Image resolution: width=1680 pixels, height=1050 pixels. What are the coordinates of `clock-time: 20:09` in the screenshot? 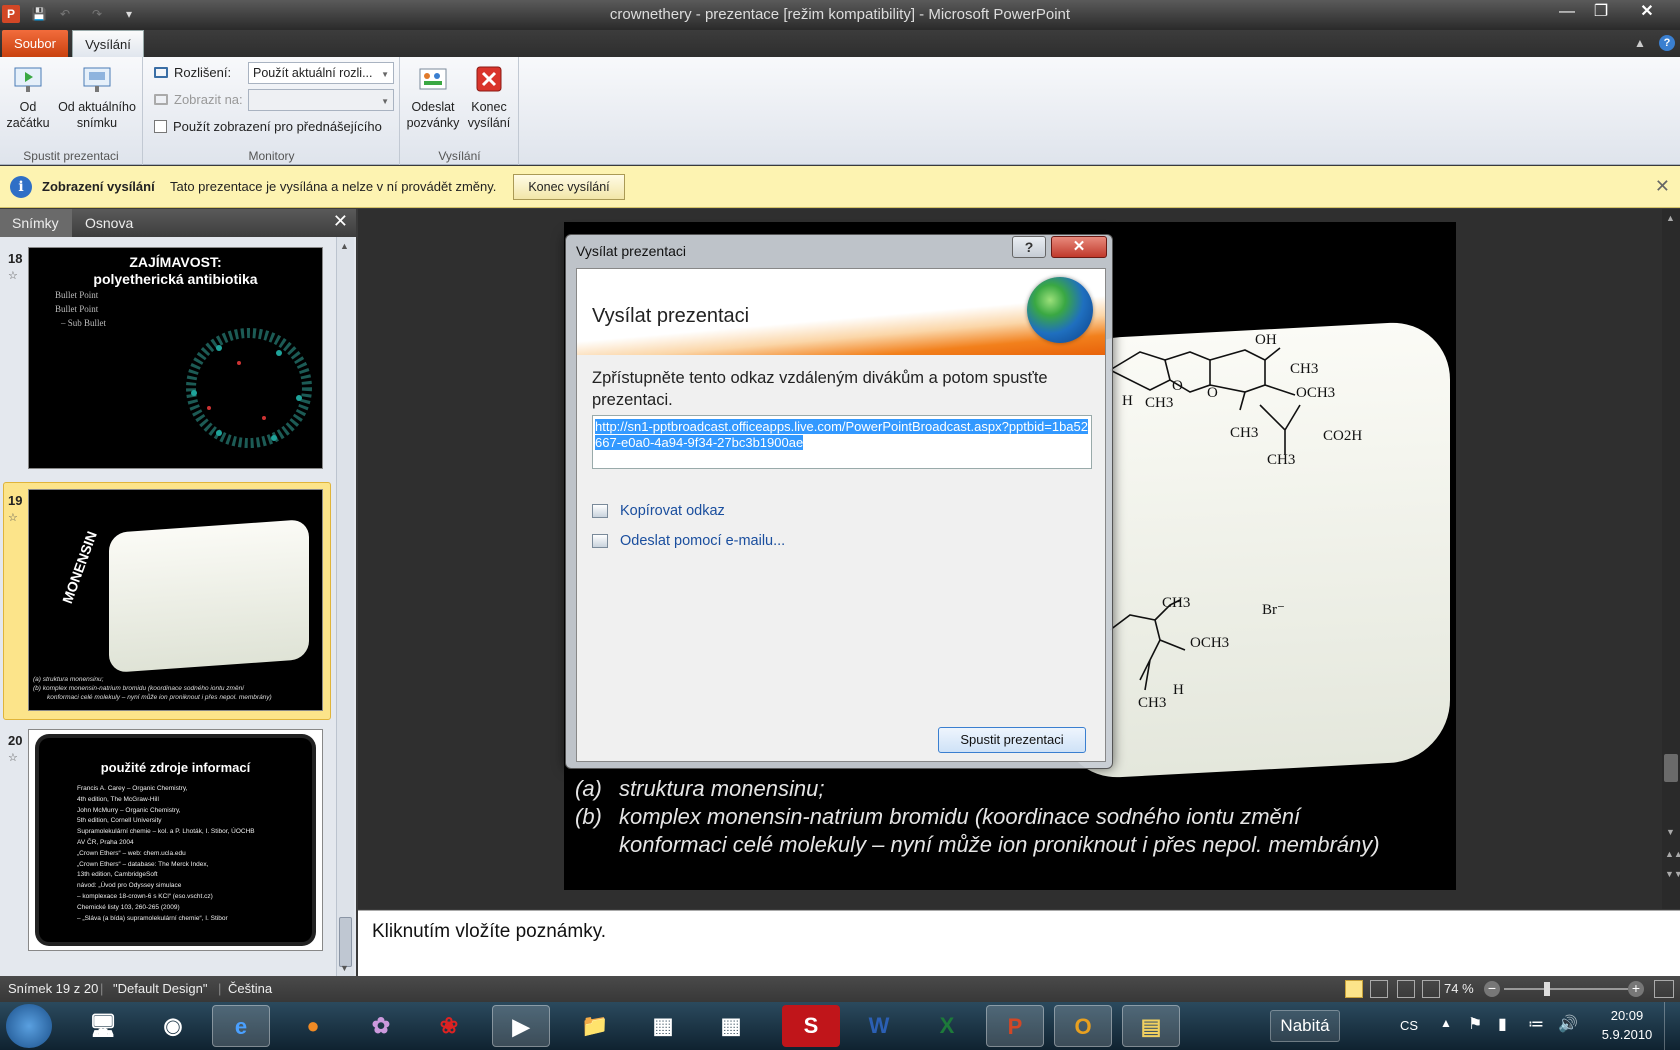 It's located at (1627, 1015).